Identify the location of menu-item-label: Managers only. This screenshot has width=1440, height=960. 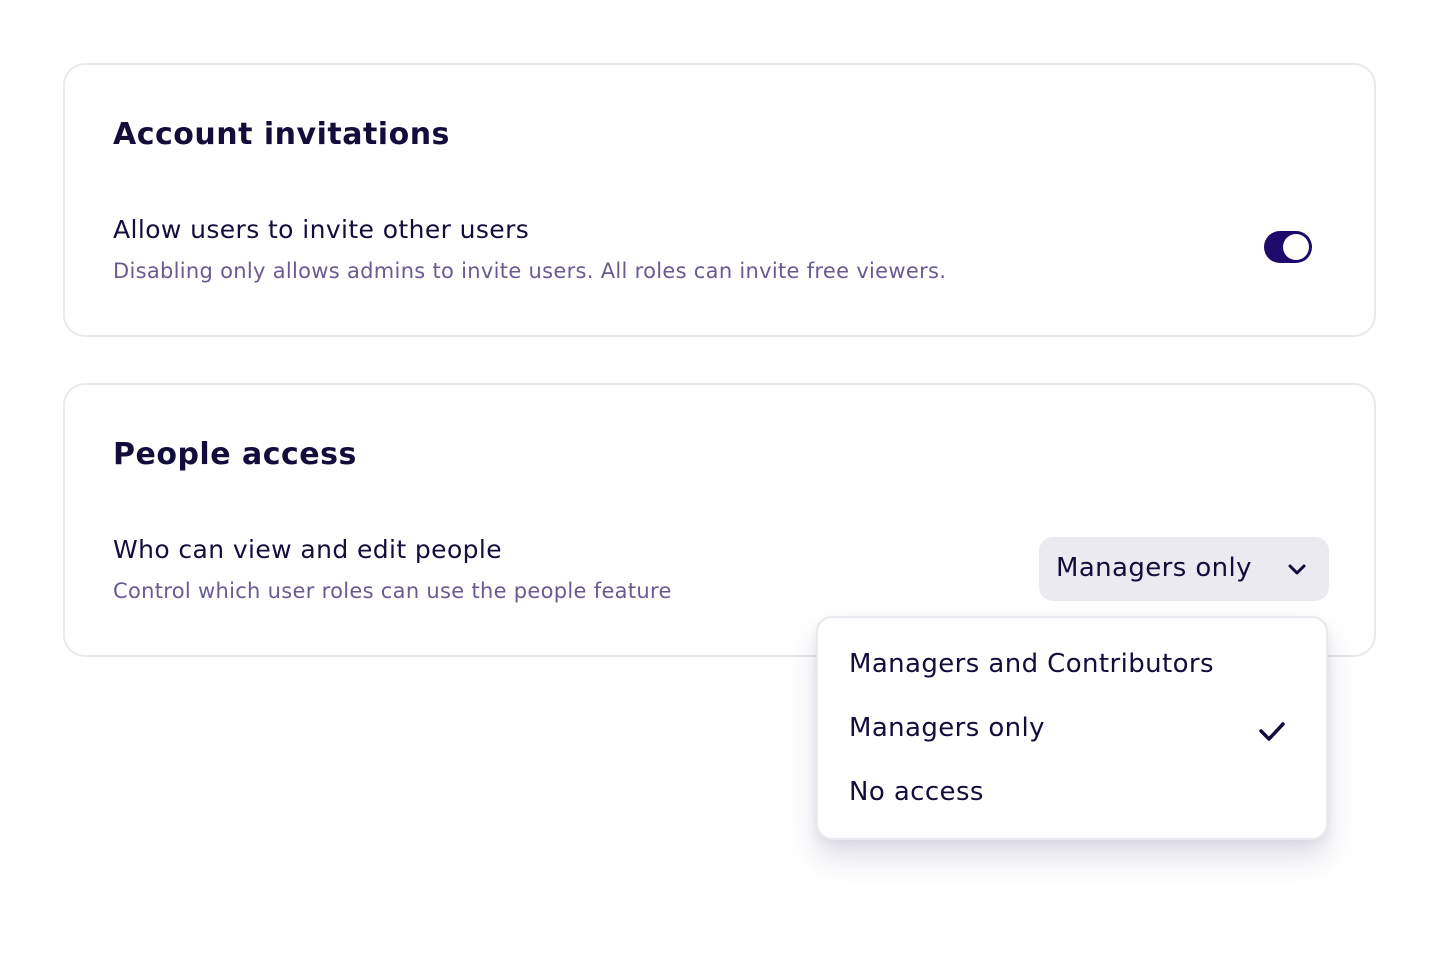
(947, 728).